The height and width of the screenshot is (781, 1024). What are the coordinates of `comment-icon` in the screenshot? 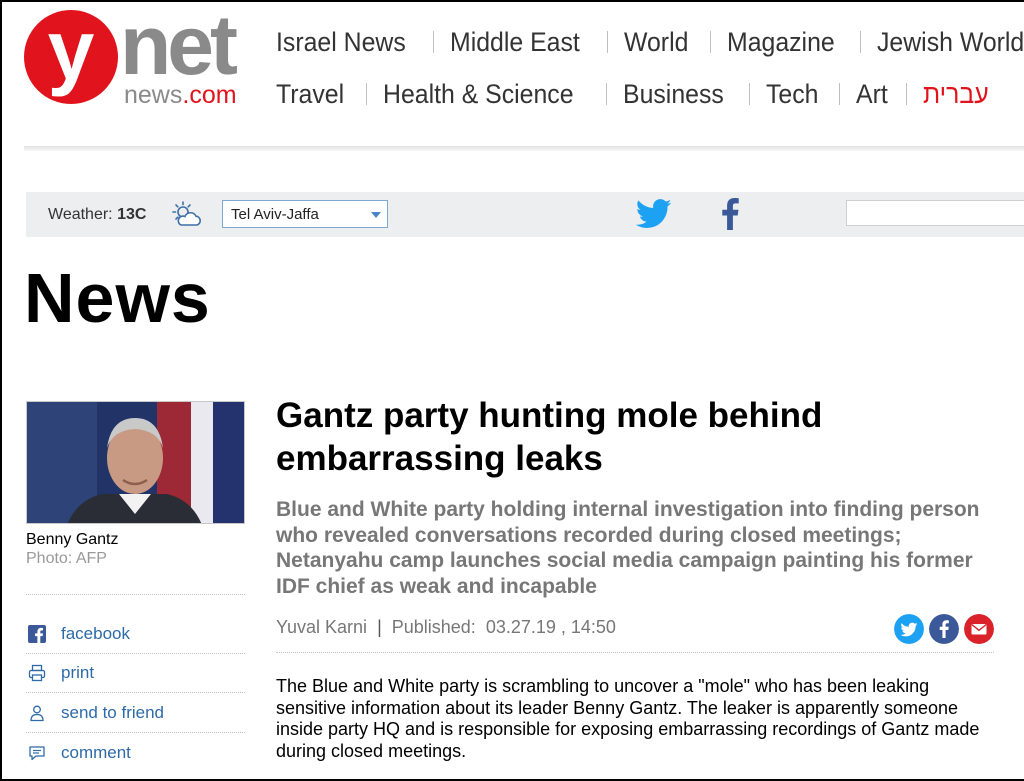 It's located at (37, 753).